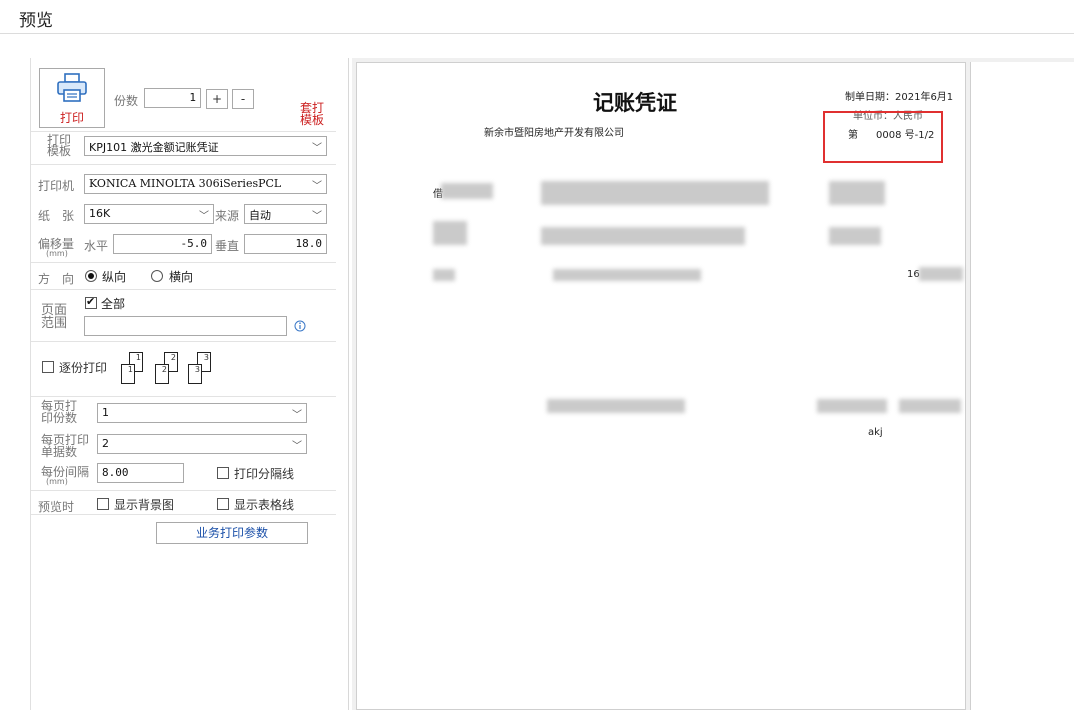 Image resolution: width=1074 pixels, height=710 pixels. What do you see at coordinates (223, 504) in the screenshot?
I see `show-grid-checkbox` at bounding box center [223, 504].